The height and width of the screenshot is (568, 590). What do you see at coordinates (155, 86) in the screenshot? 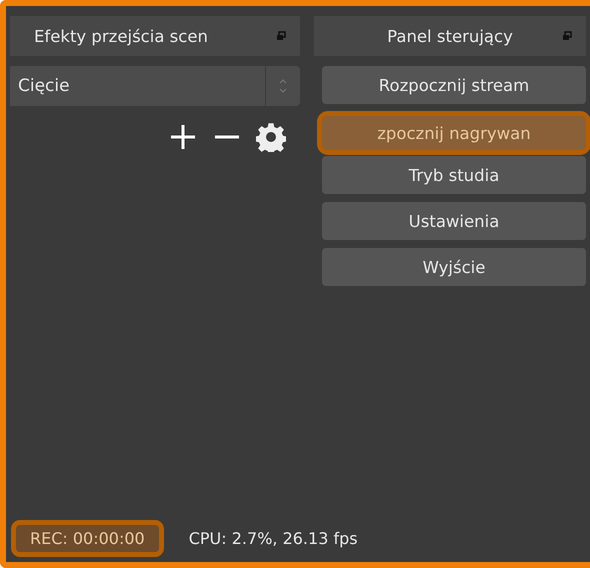
I see `transition-dropdown: Cięcie` at bounding box center [155, 86].